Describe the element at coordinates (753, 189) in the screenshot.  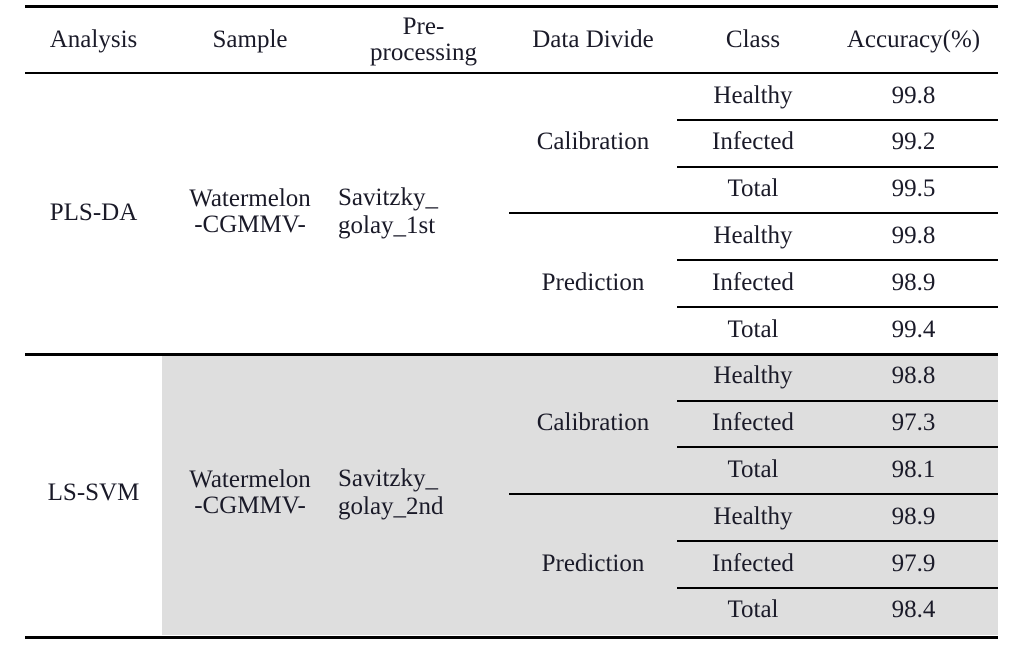
I see `cell-class-0-0-2: Total` at that location.